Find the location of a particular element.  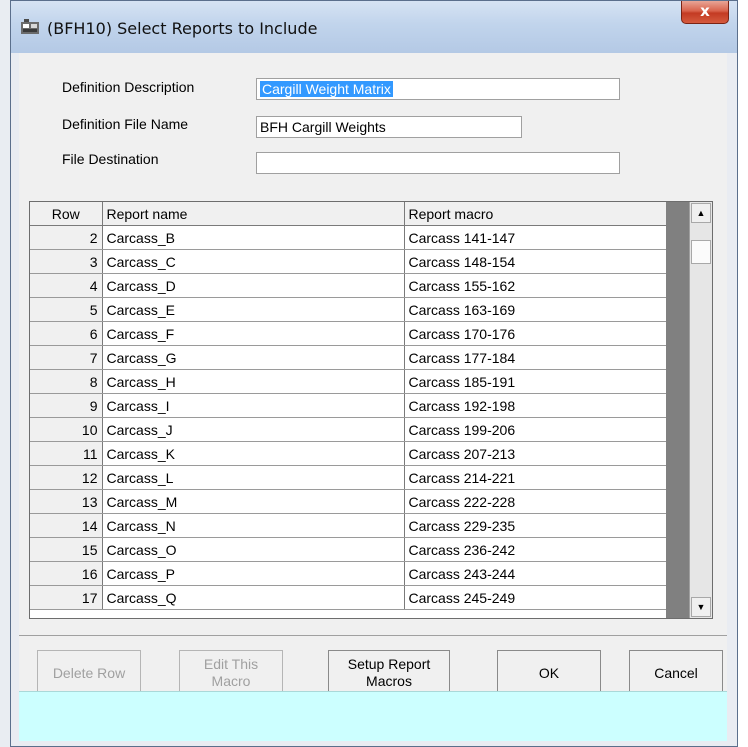

report-name-cell: Carcass_N is located at coordinates (253, 525).